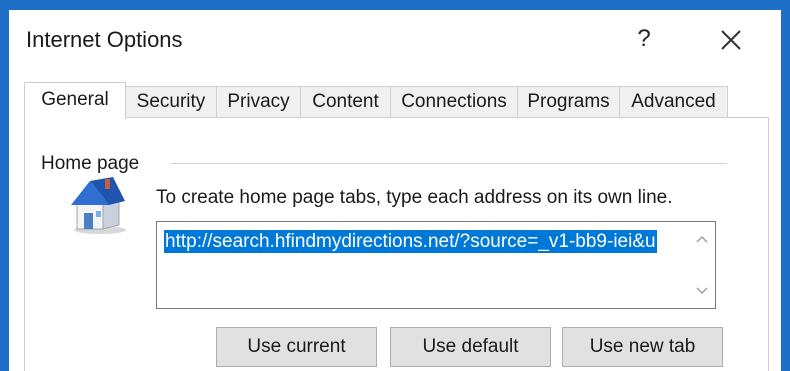 This screenshot has height=371, width=790. I want to click on use-current-button: Use current, so click(296, 347).